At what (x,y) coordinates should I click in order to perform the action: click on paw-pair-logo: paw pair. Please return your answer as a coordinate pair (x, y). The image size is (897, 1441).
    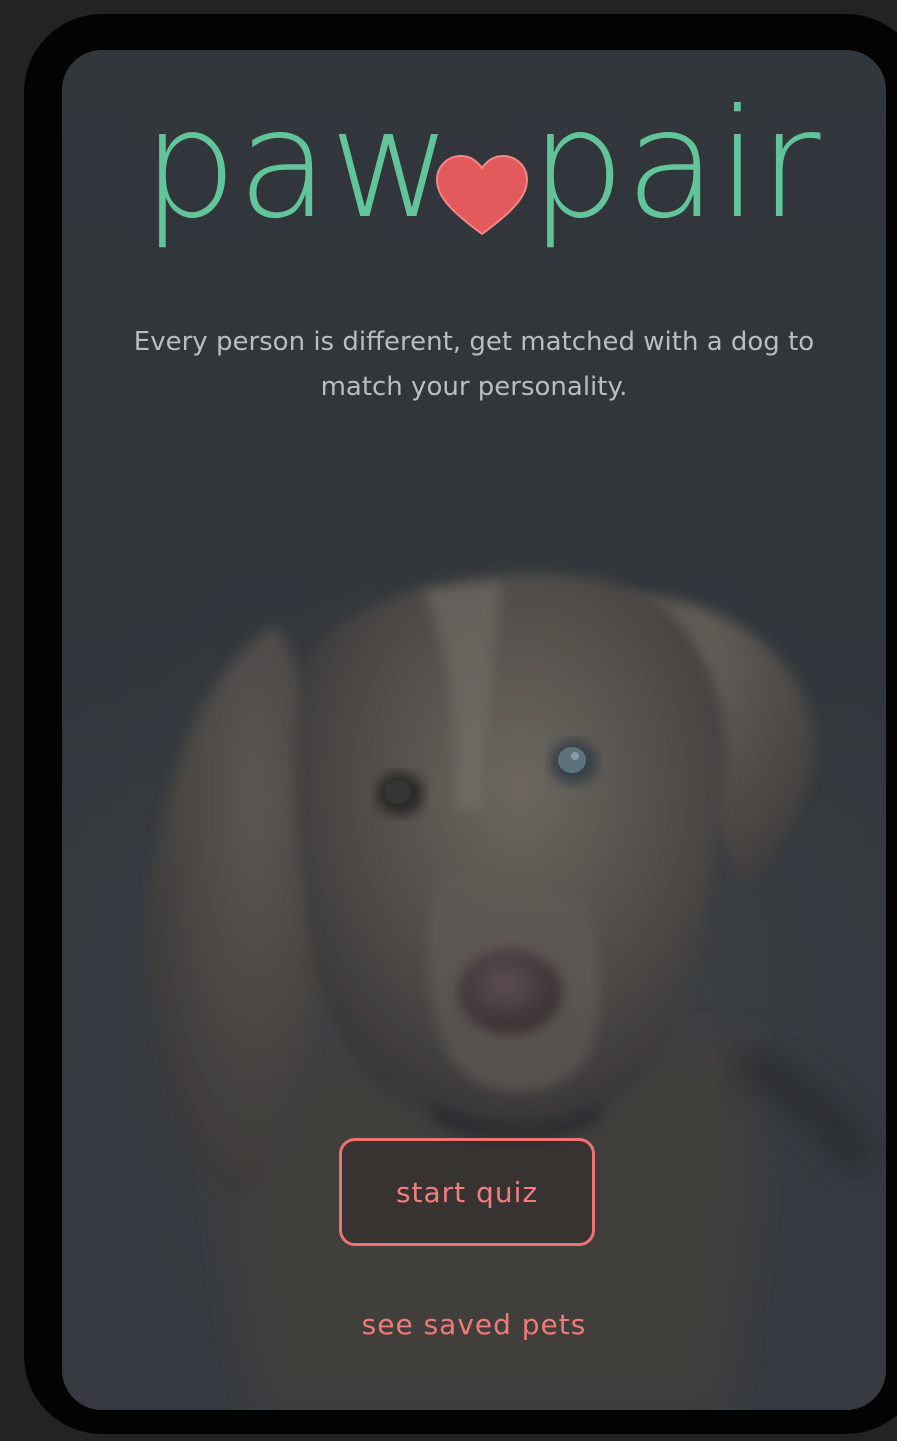
    Looking at the image, I should click on (482, 201).